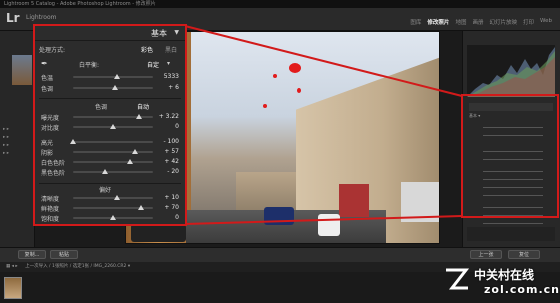 Image resolution: width=560 pixels, height=303 pixels. Describe the element at coordinates (167, 87) in the screenshot. I see `slider-value: + 6` at that location.